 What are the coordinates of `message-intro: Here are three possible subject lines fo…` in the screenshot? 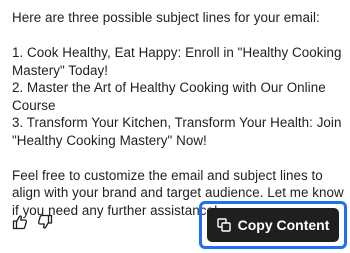 It's located at (166, 17).